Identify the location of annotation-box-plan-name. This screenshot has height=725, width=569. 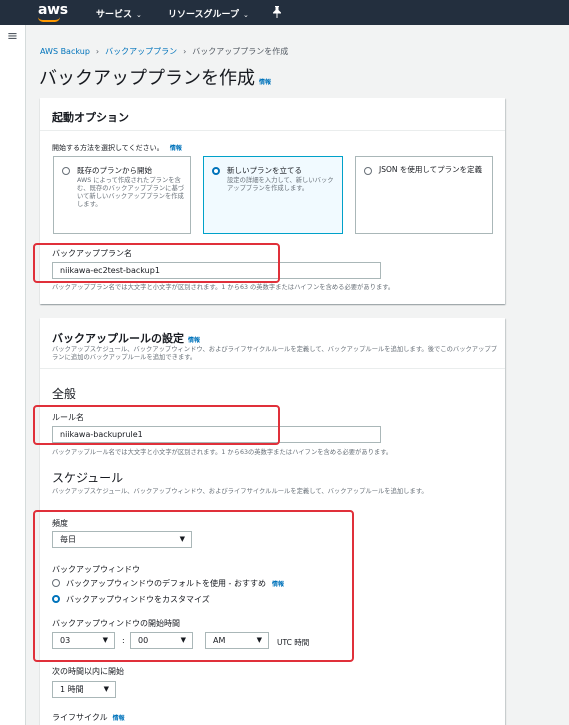
(156, 263).